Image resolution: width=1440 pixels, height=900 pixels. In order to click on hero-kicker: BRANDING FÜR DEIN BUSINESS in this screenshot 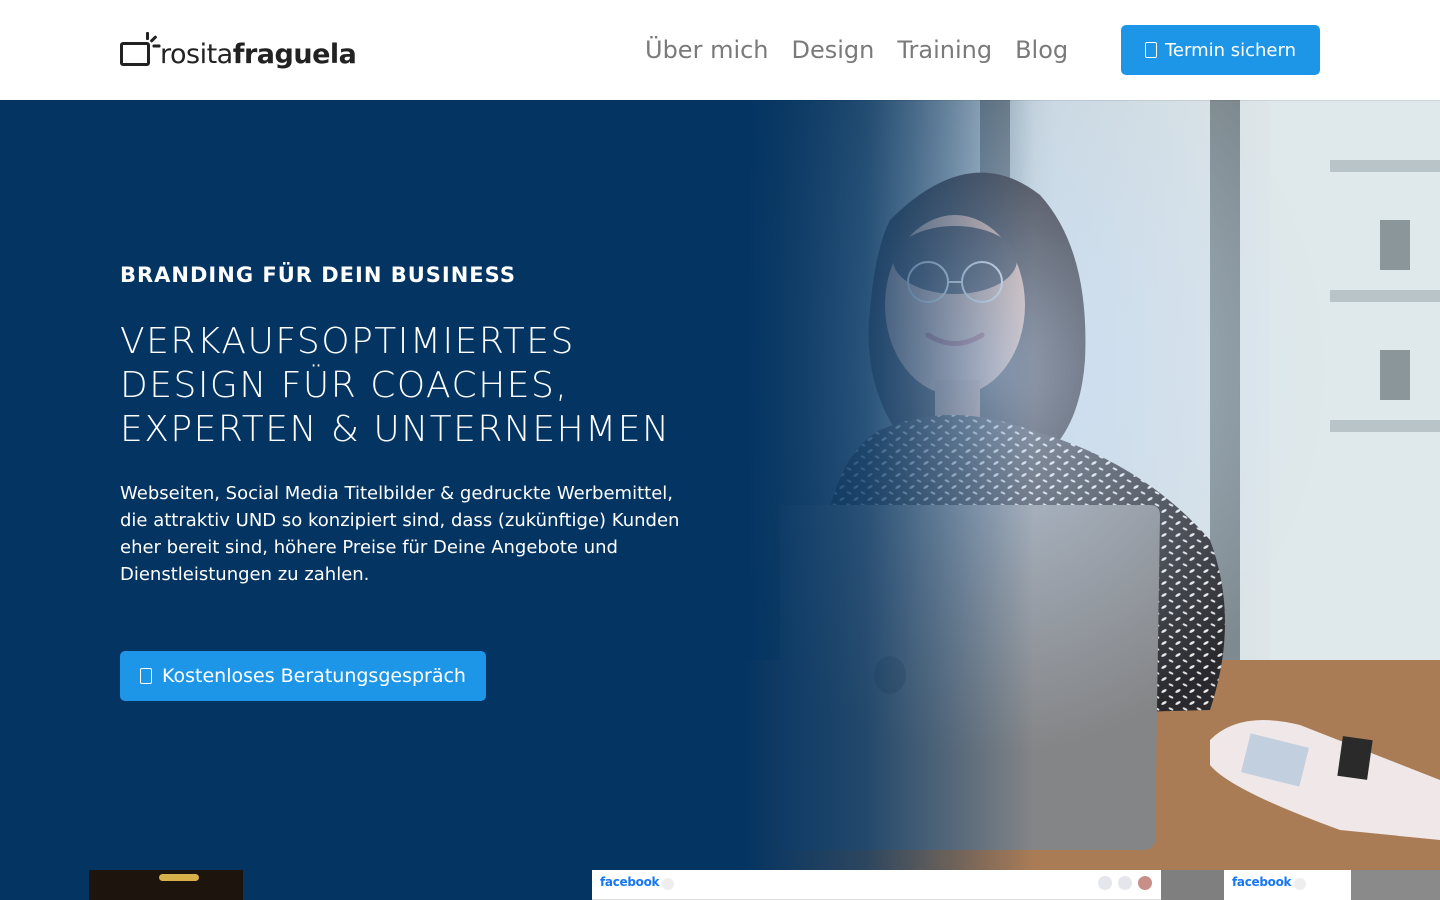, I will do `click(318, 275)`.